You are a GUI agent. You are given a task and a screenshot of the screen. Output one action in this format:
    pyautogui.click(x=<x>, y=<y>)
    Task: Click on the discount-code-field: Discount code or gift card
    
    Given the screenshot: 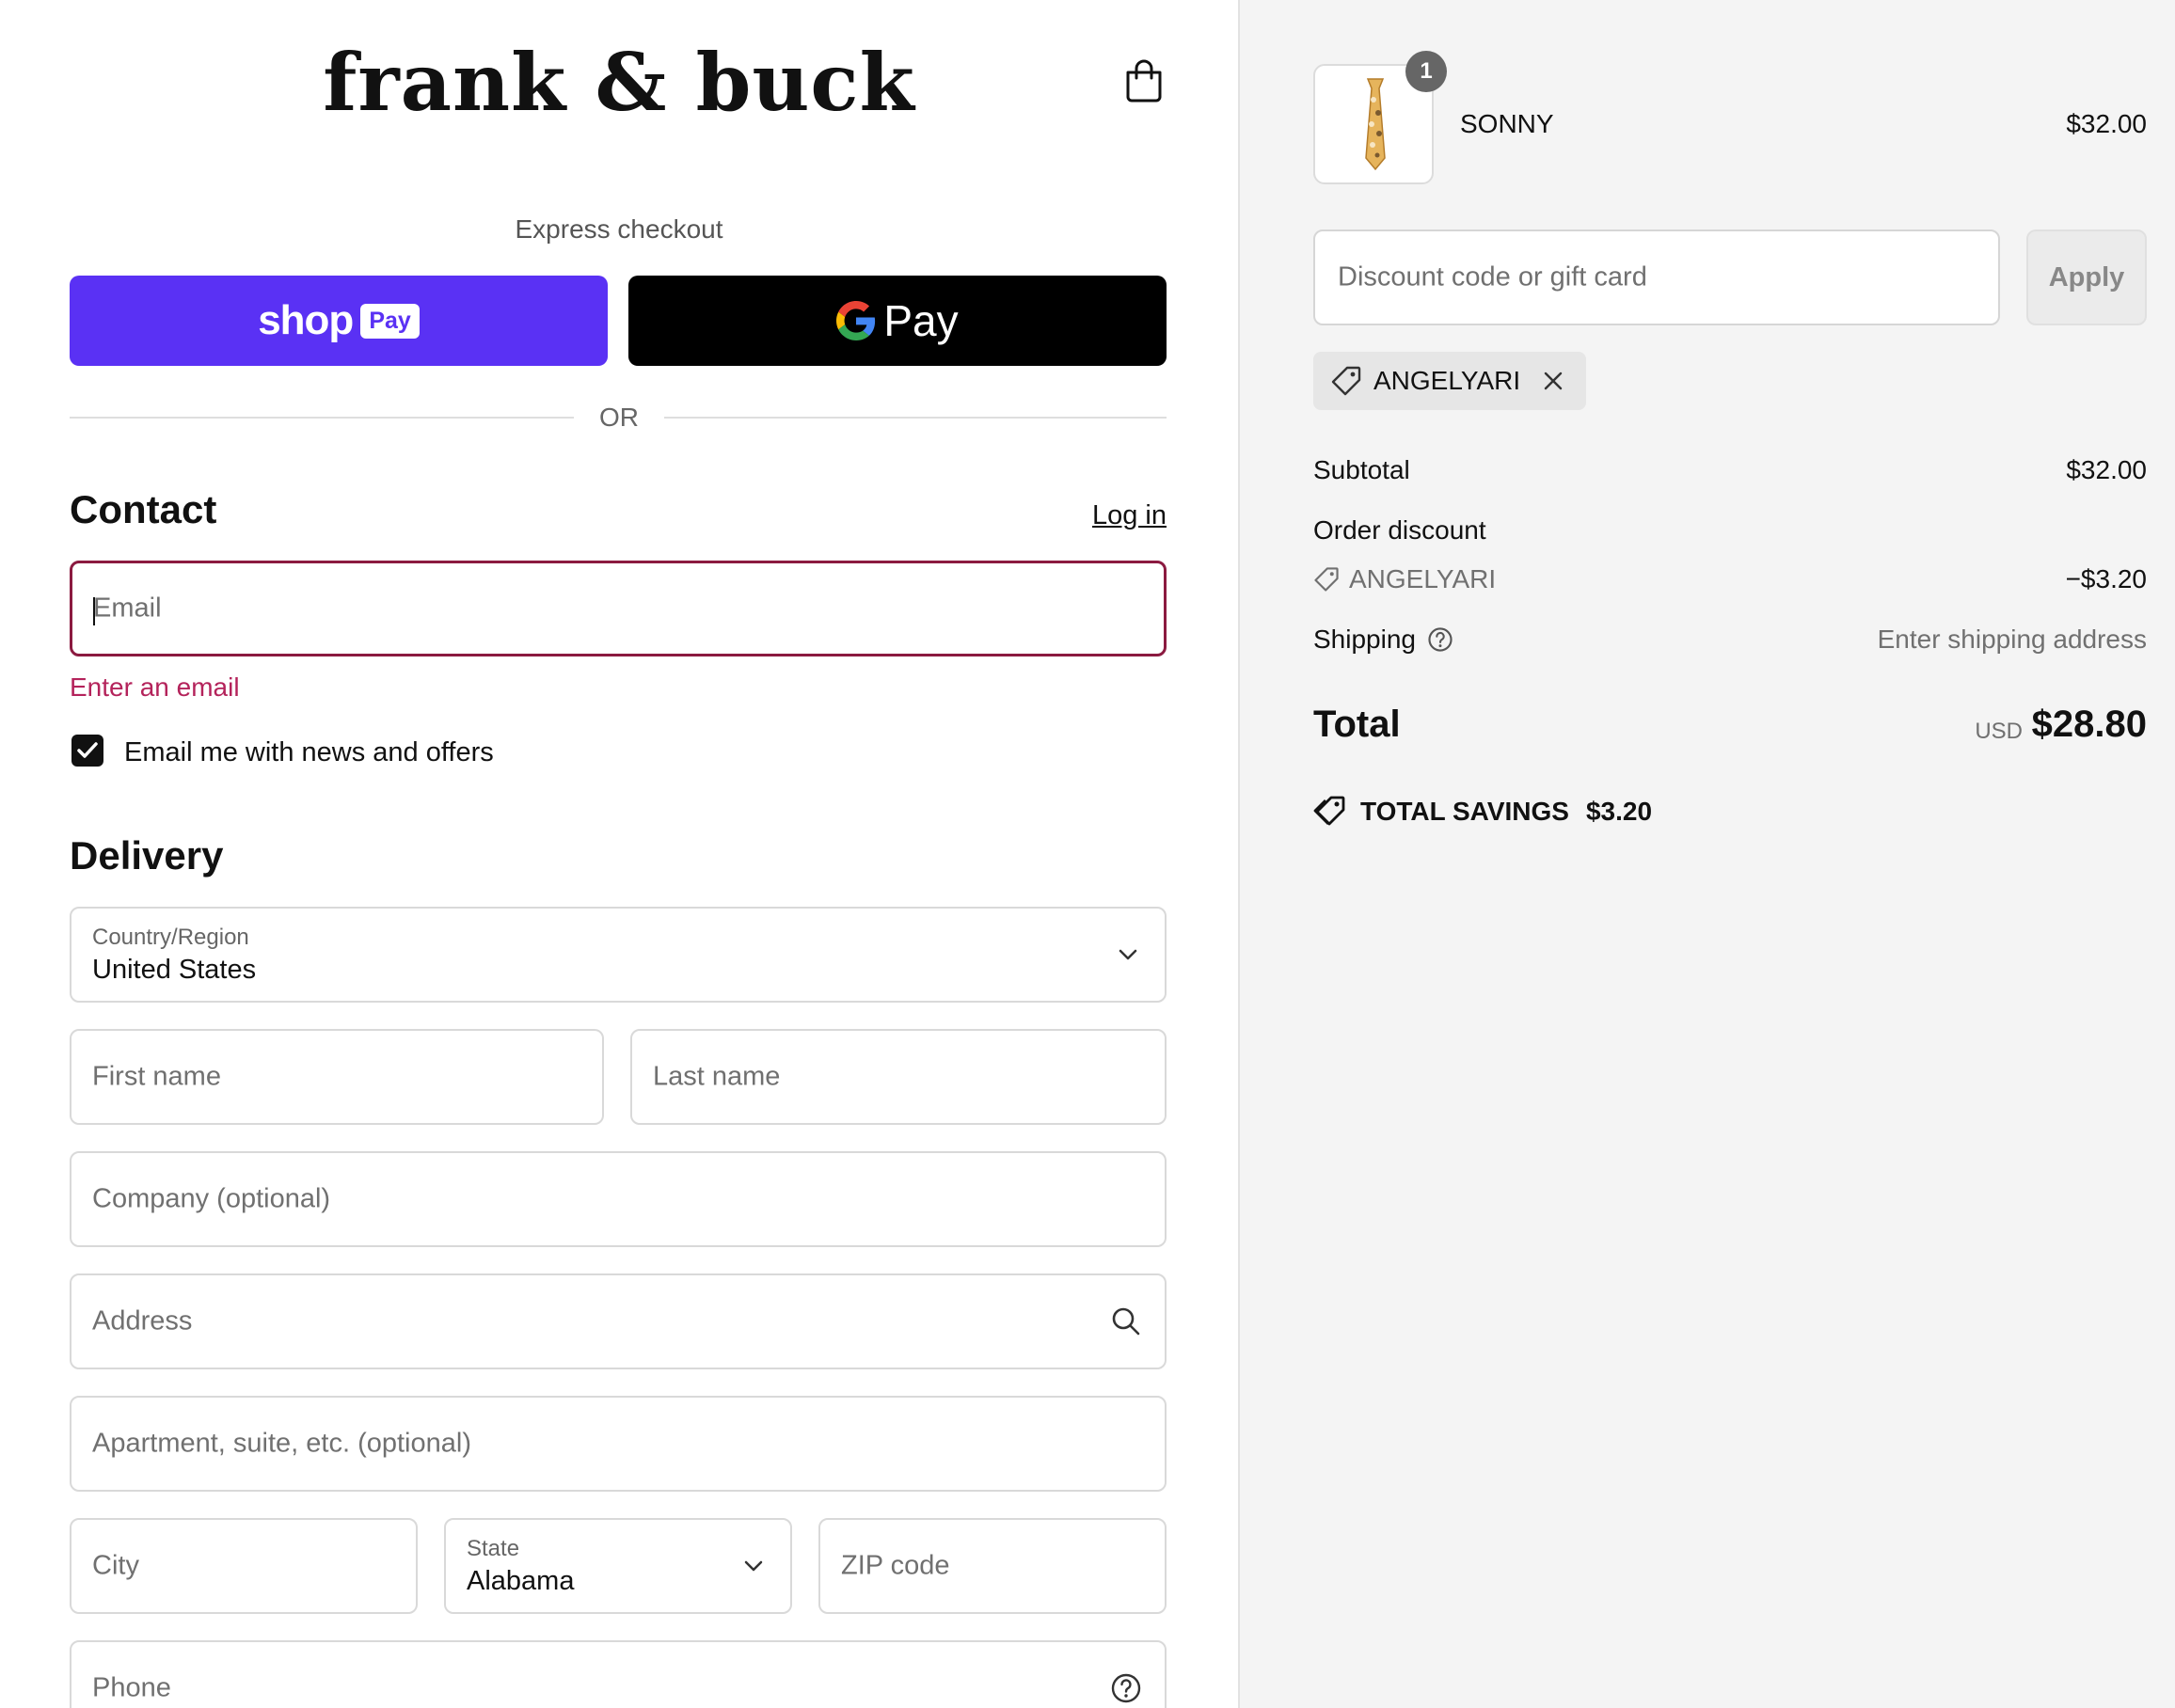 What is the action you would take?
    pyautogui.click(x=1656, y=277)
    